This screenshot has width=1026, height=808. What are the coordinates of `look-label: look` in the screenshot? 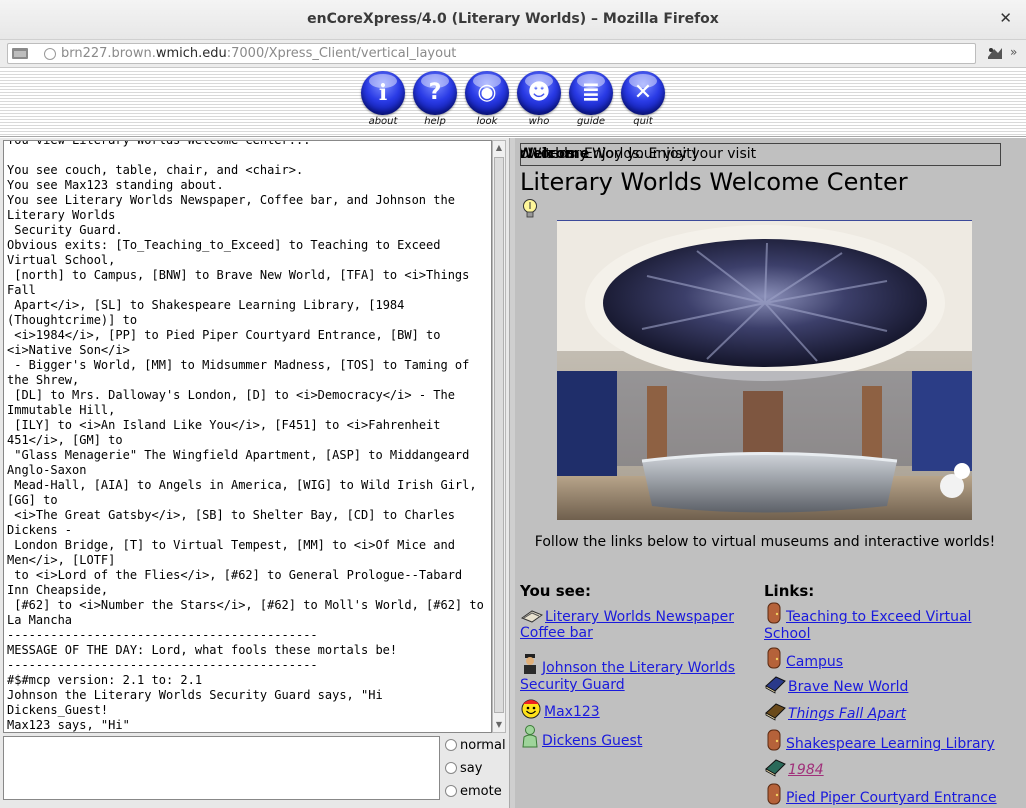 It's located at (487, 121).